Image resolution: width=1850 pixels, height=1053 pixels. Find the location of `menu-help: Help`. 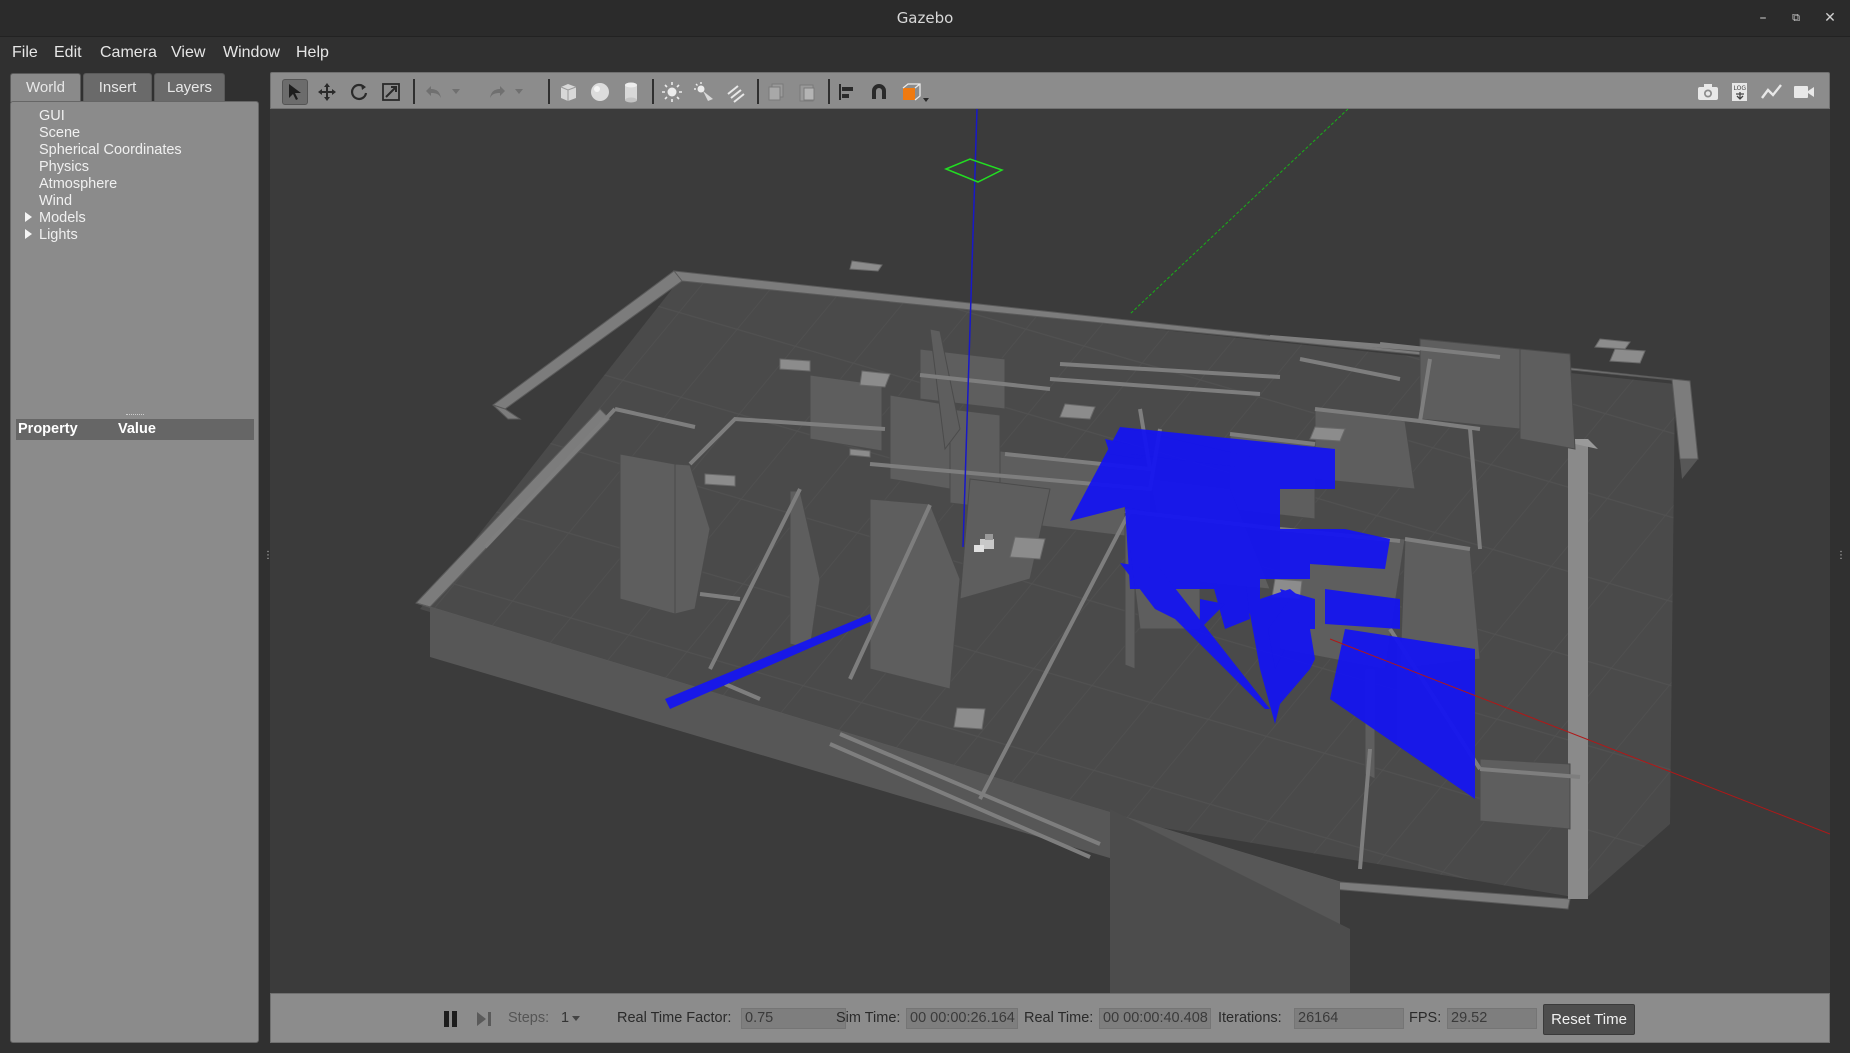

menu-help: Help is located at coordinates (312, 53).